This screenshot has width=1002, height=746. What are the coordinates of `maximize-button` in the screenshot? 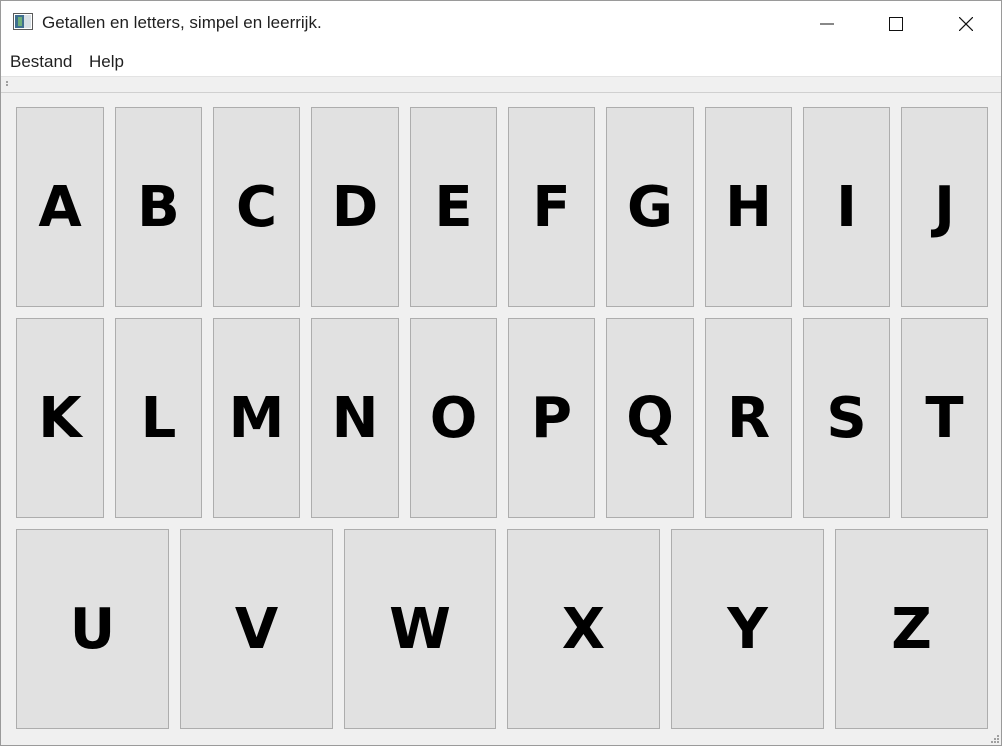 It's located at (896, 23).